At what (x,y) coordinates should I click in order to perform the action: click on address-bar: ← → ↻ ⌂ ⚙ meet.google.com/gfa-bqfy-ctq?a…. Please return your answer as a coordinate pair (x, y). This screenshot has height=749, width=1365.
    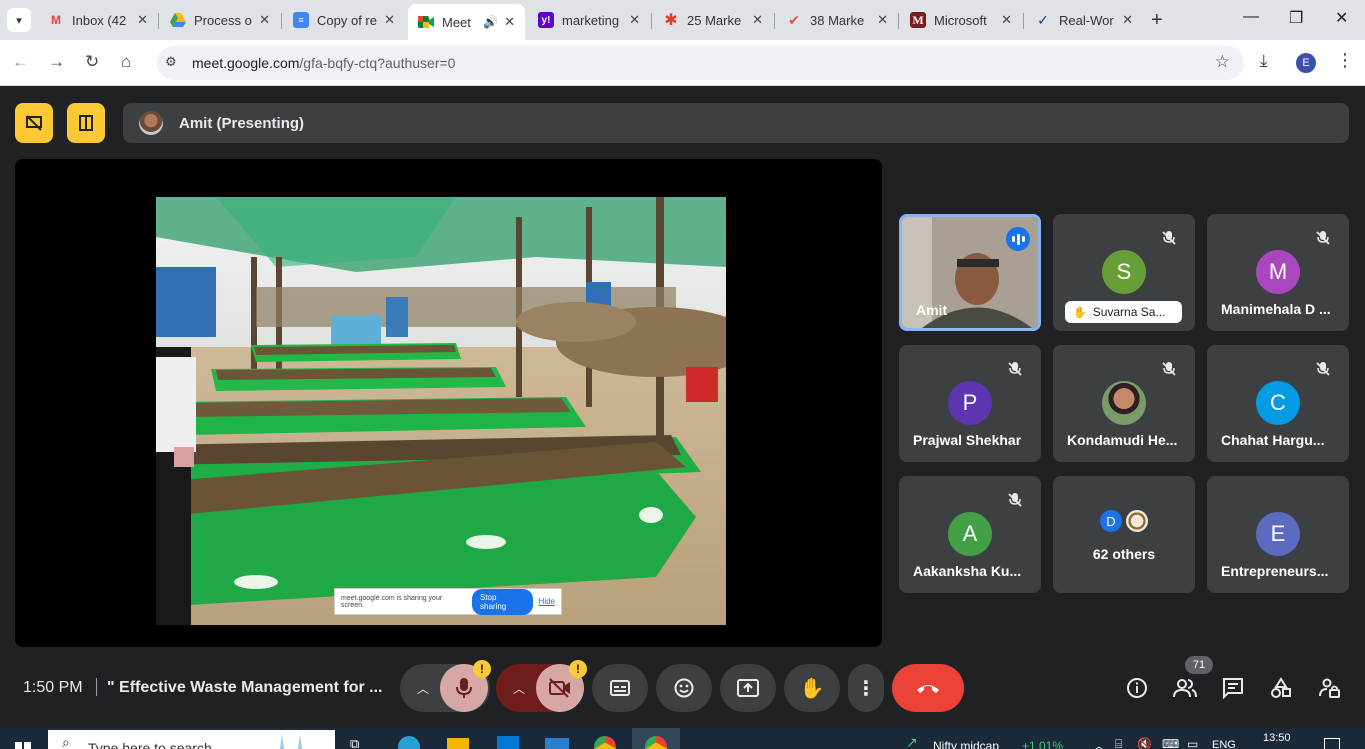
    Looking at the image, I should click on (682, 63).